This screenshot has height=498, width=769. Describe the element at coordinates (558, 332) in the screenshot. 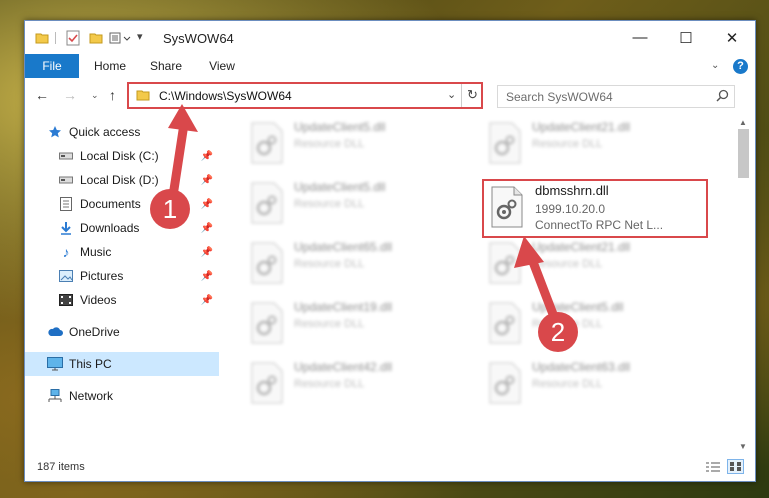

I see `step-badge-2: 2` at that location.